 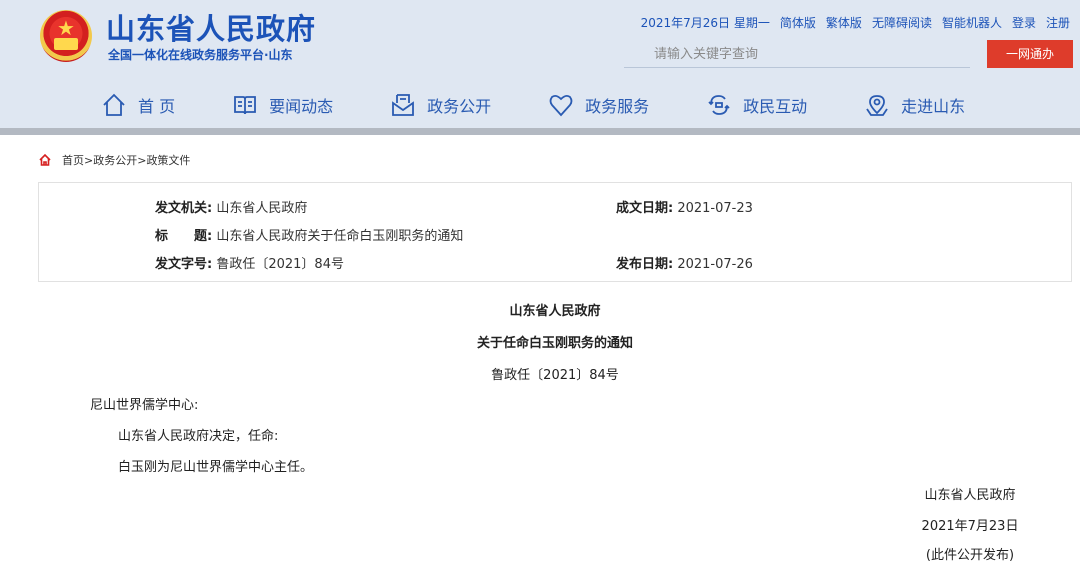 I want to click on meta-created-value: 2021-07-23, so click(x=715, y=208).